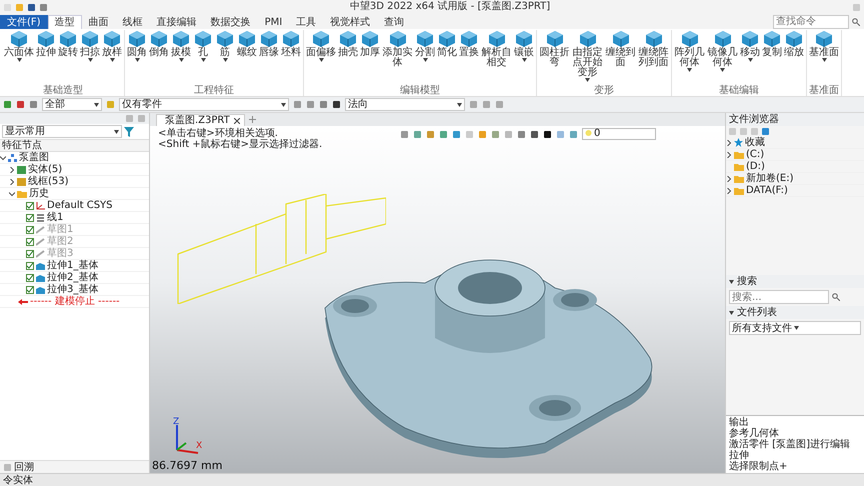 This screenshot has width=864, height=486. I want to click on rollback-label: 回溯, so click(24, 467).